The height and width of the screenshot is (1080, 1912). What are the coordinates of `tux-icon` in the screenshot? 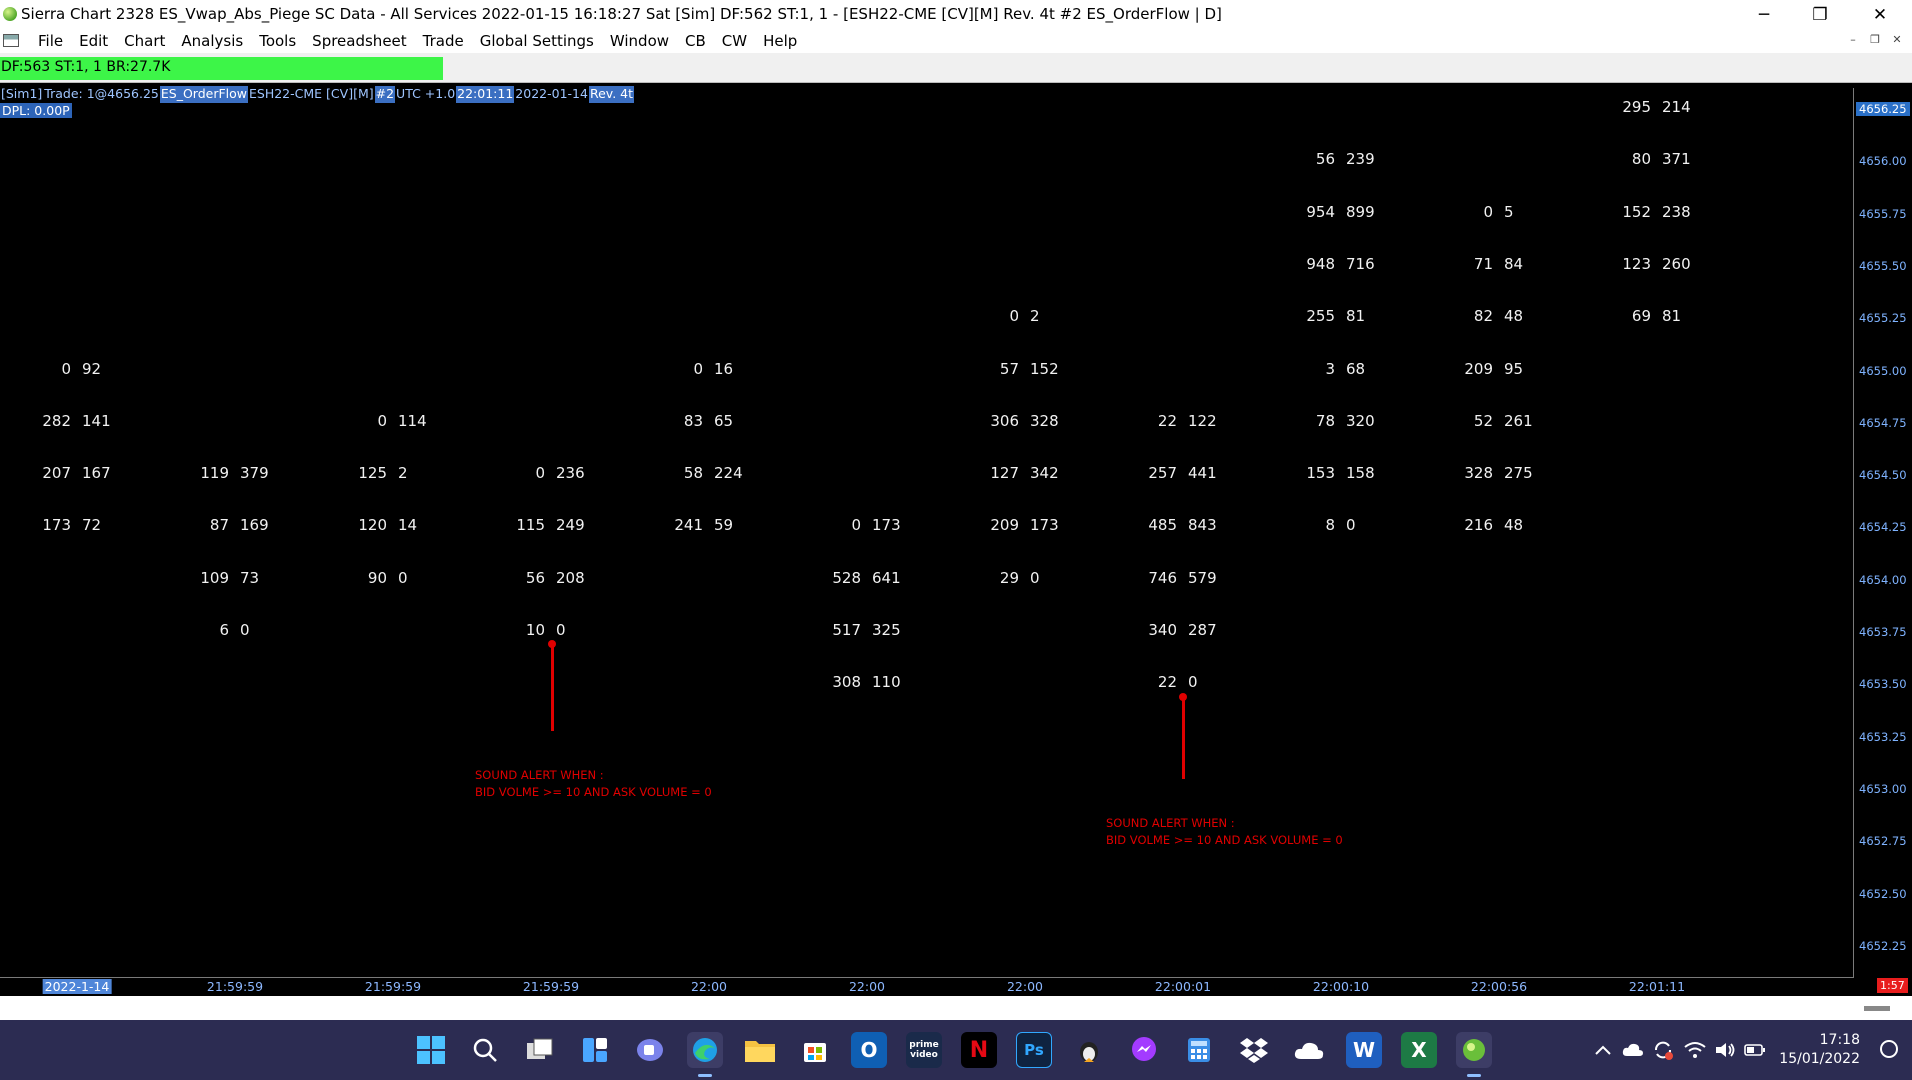 It's located at (1089, 1050).